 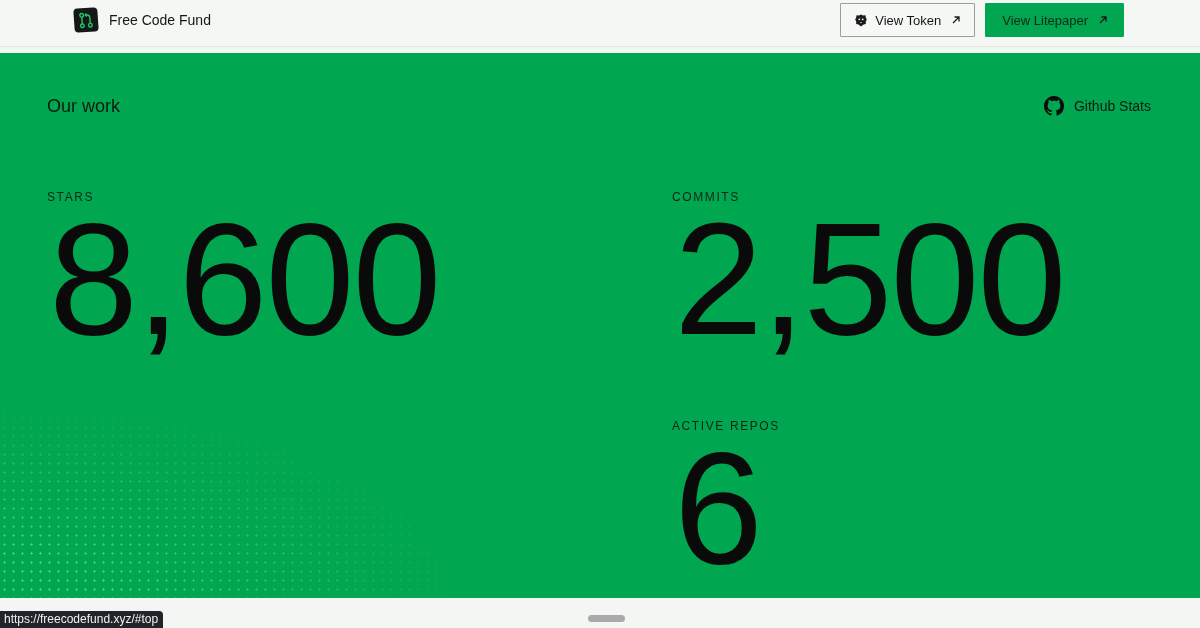 What do you see at coordinates (869, 279) in the screenshot?
I see `stat-value: 2,500` at bounding box center [869, 279].